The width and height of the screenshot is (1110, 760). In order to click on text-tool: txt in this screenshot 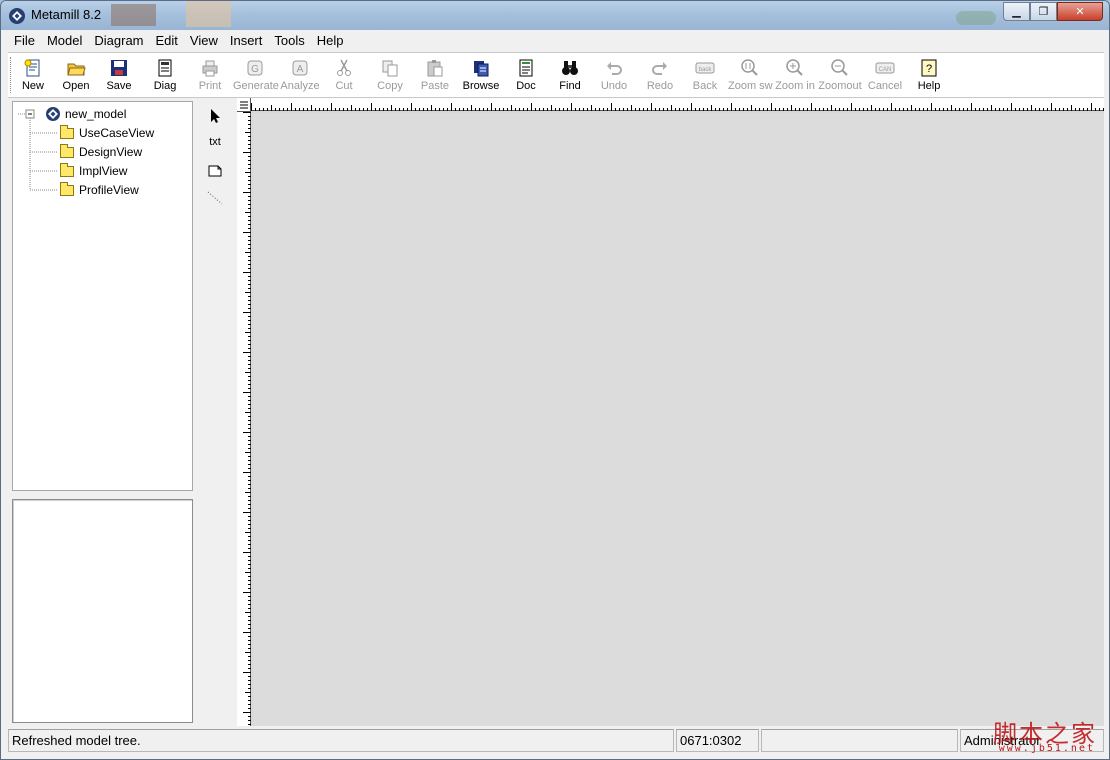, I will do `click(215, 142)`.